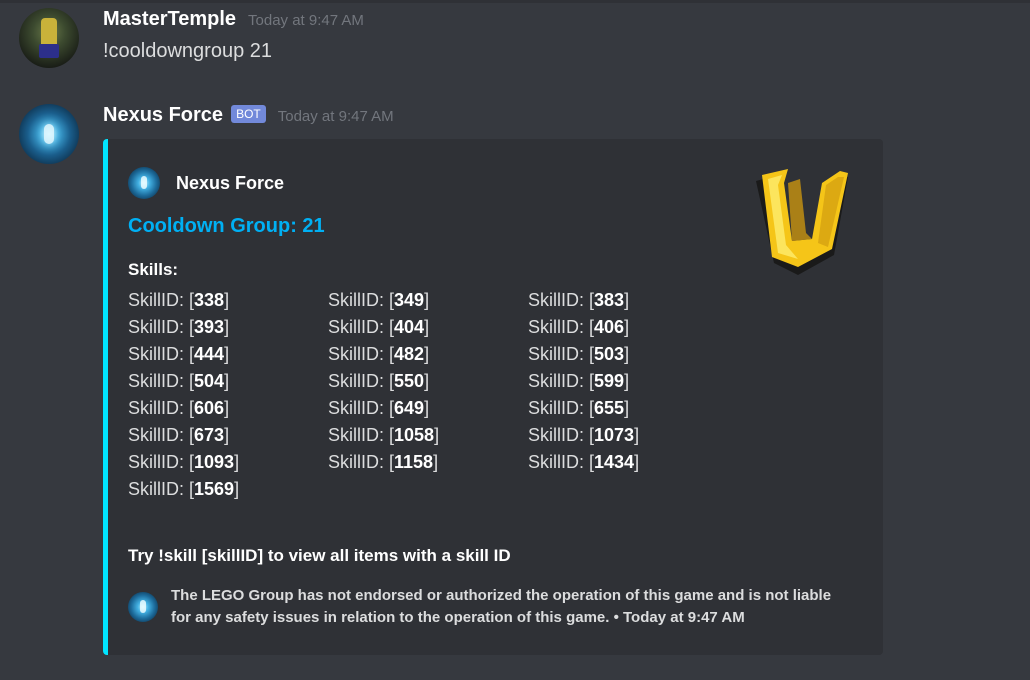  I want to click on skill-id: 1569, so click(214, 489).